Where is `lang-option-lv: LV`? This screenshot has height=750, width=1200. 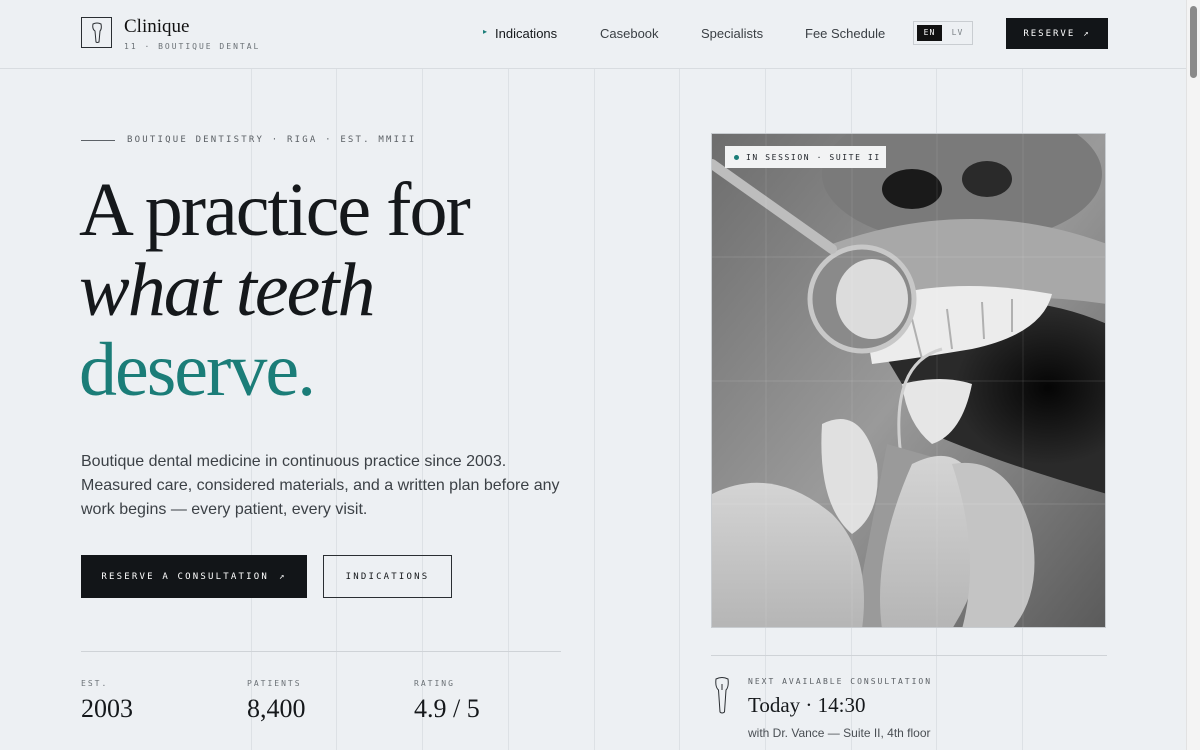
lang-option-lv: LV is located at coordinates (957, 33).